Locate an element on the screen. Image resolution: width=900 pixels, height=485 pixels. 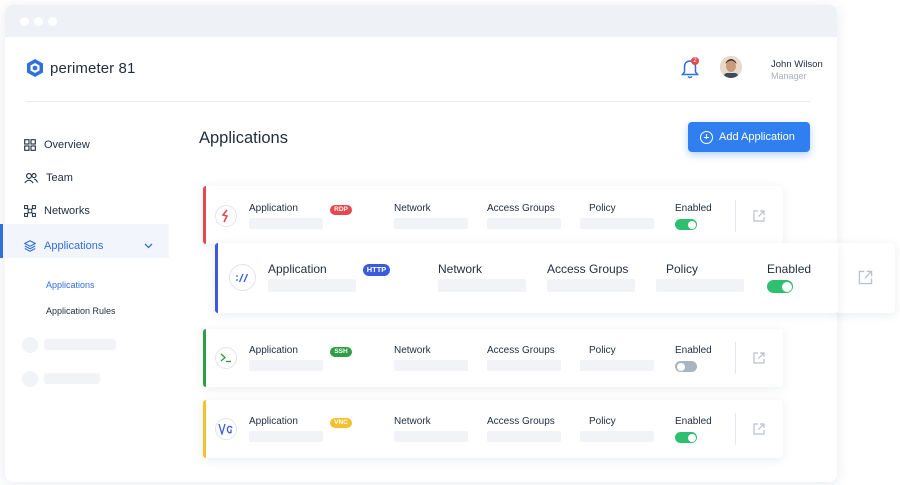
sidebar-item-label: Overview is located at coordinates (67, 145).